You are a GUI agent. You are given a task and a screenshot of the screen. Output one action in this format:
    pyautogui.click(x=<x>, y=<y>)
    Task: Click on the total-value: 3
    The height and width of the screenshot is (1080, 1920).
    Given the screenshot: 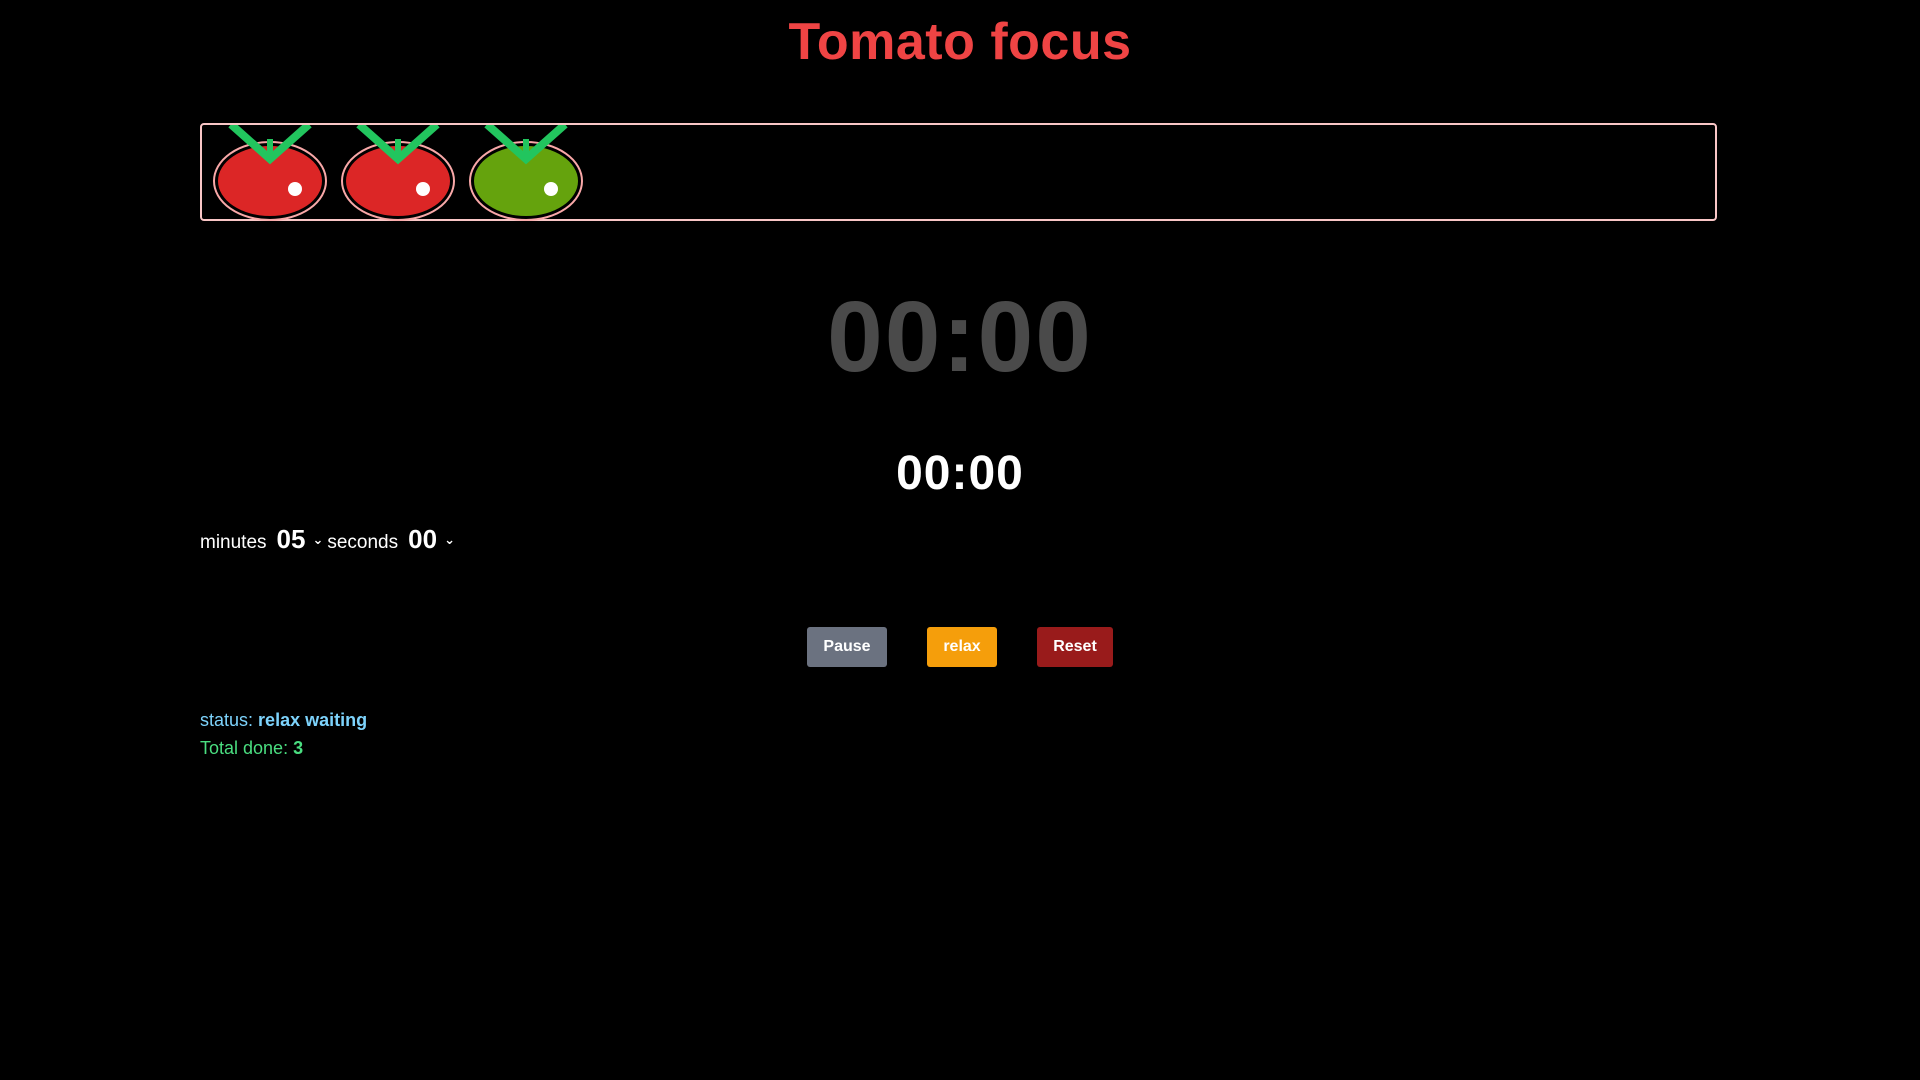 What is the action you would take?
    pyautogui.click(x=298, y=748)
    